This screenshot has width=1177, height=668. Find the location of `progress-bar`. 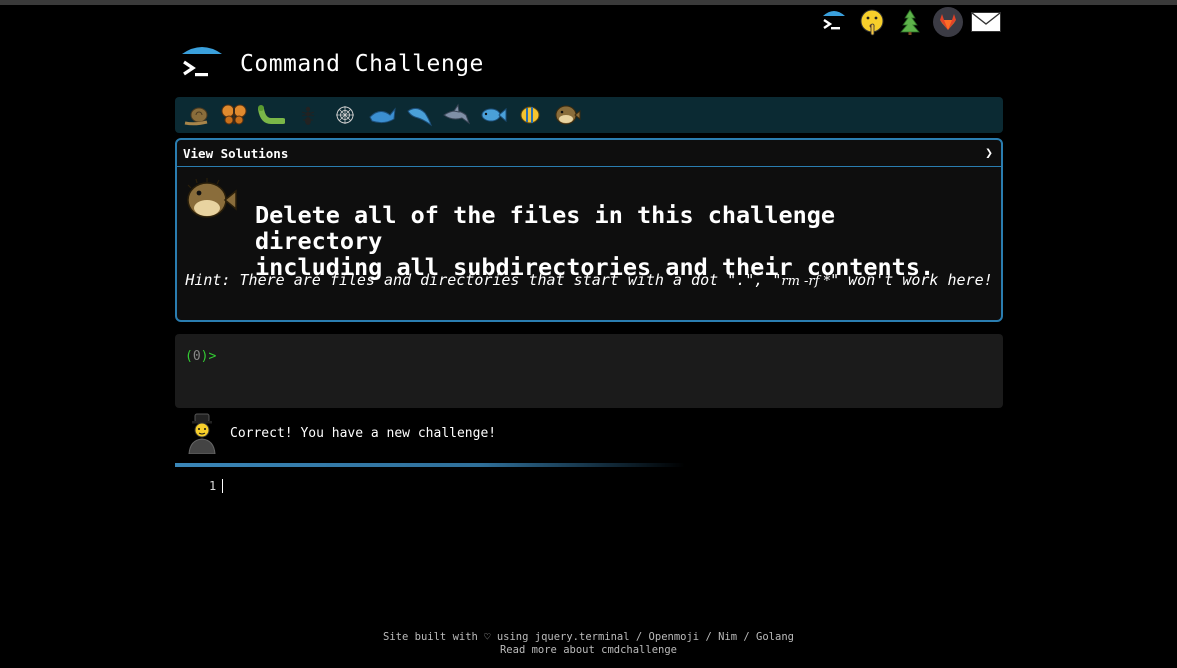

progress-bar is located at coordinates (430, 465).